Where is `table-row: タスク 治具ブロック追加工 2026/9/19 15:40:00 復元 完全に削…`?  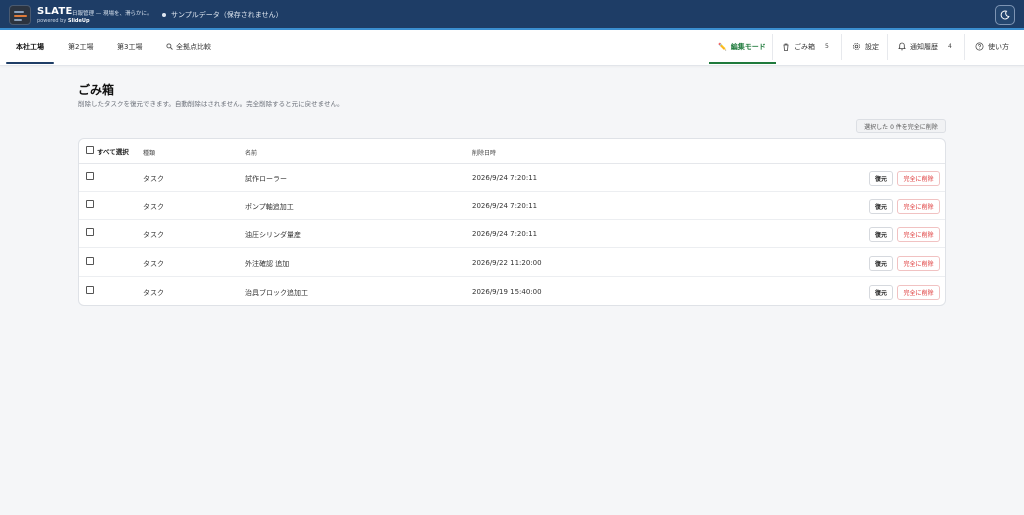 table-row: タスク 治具ブロック追加工 2026/9/19 15:40:00 復元 完全に削… is located at coordinates (512, 292).